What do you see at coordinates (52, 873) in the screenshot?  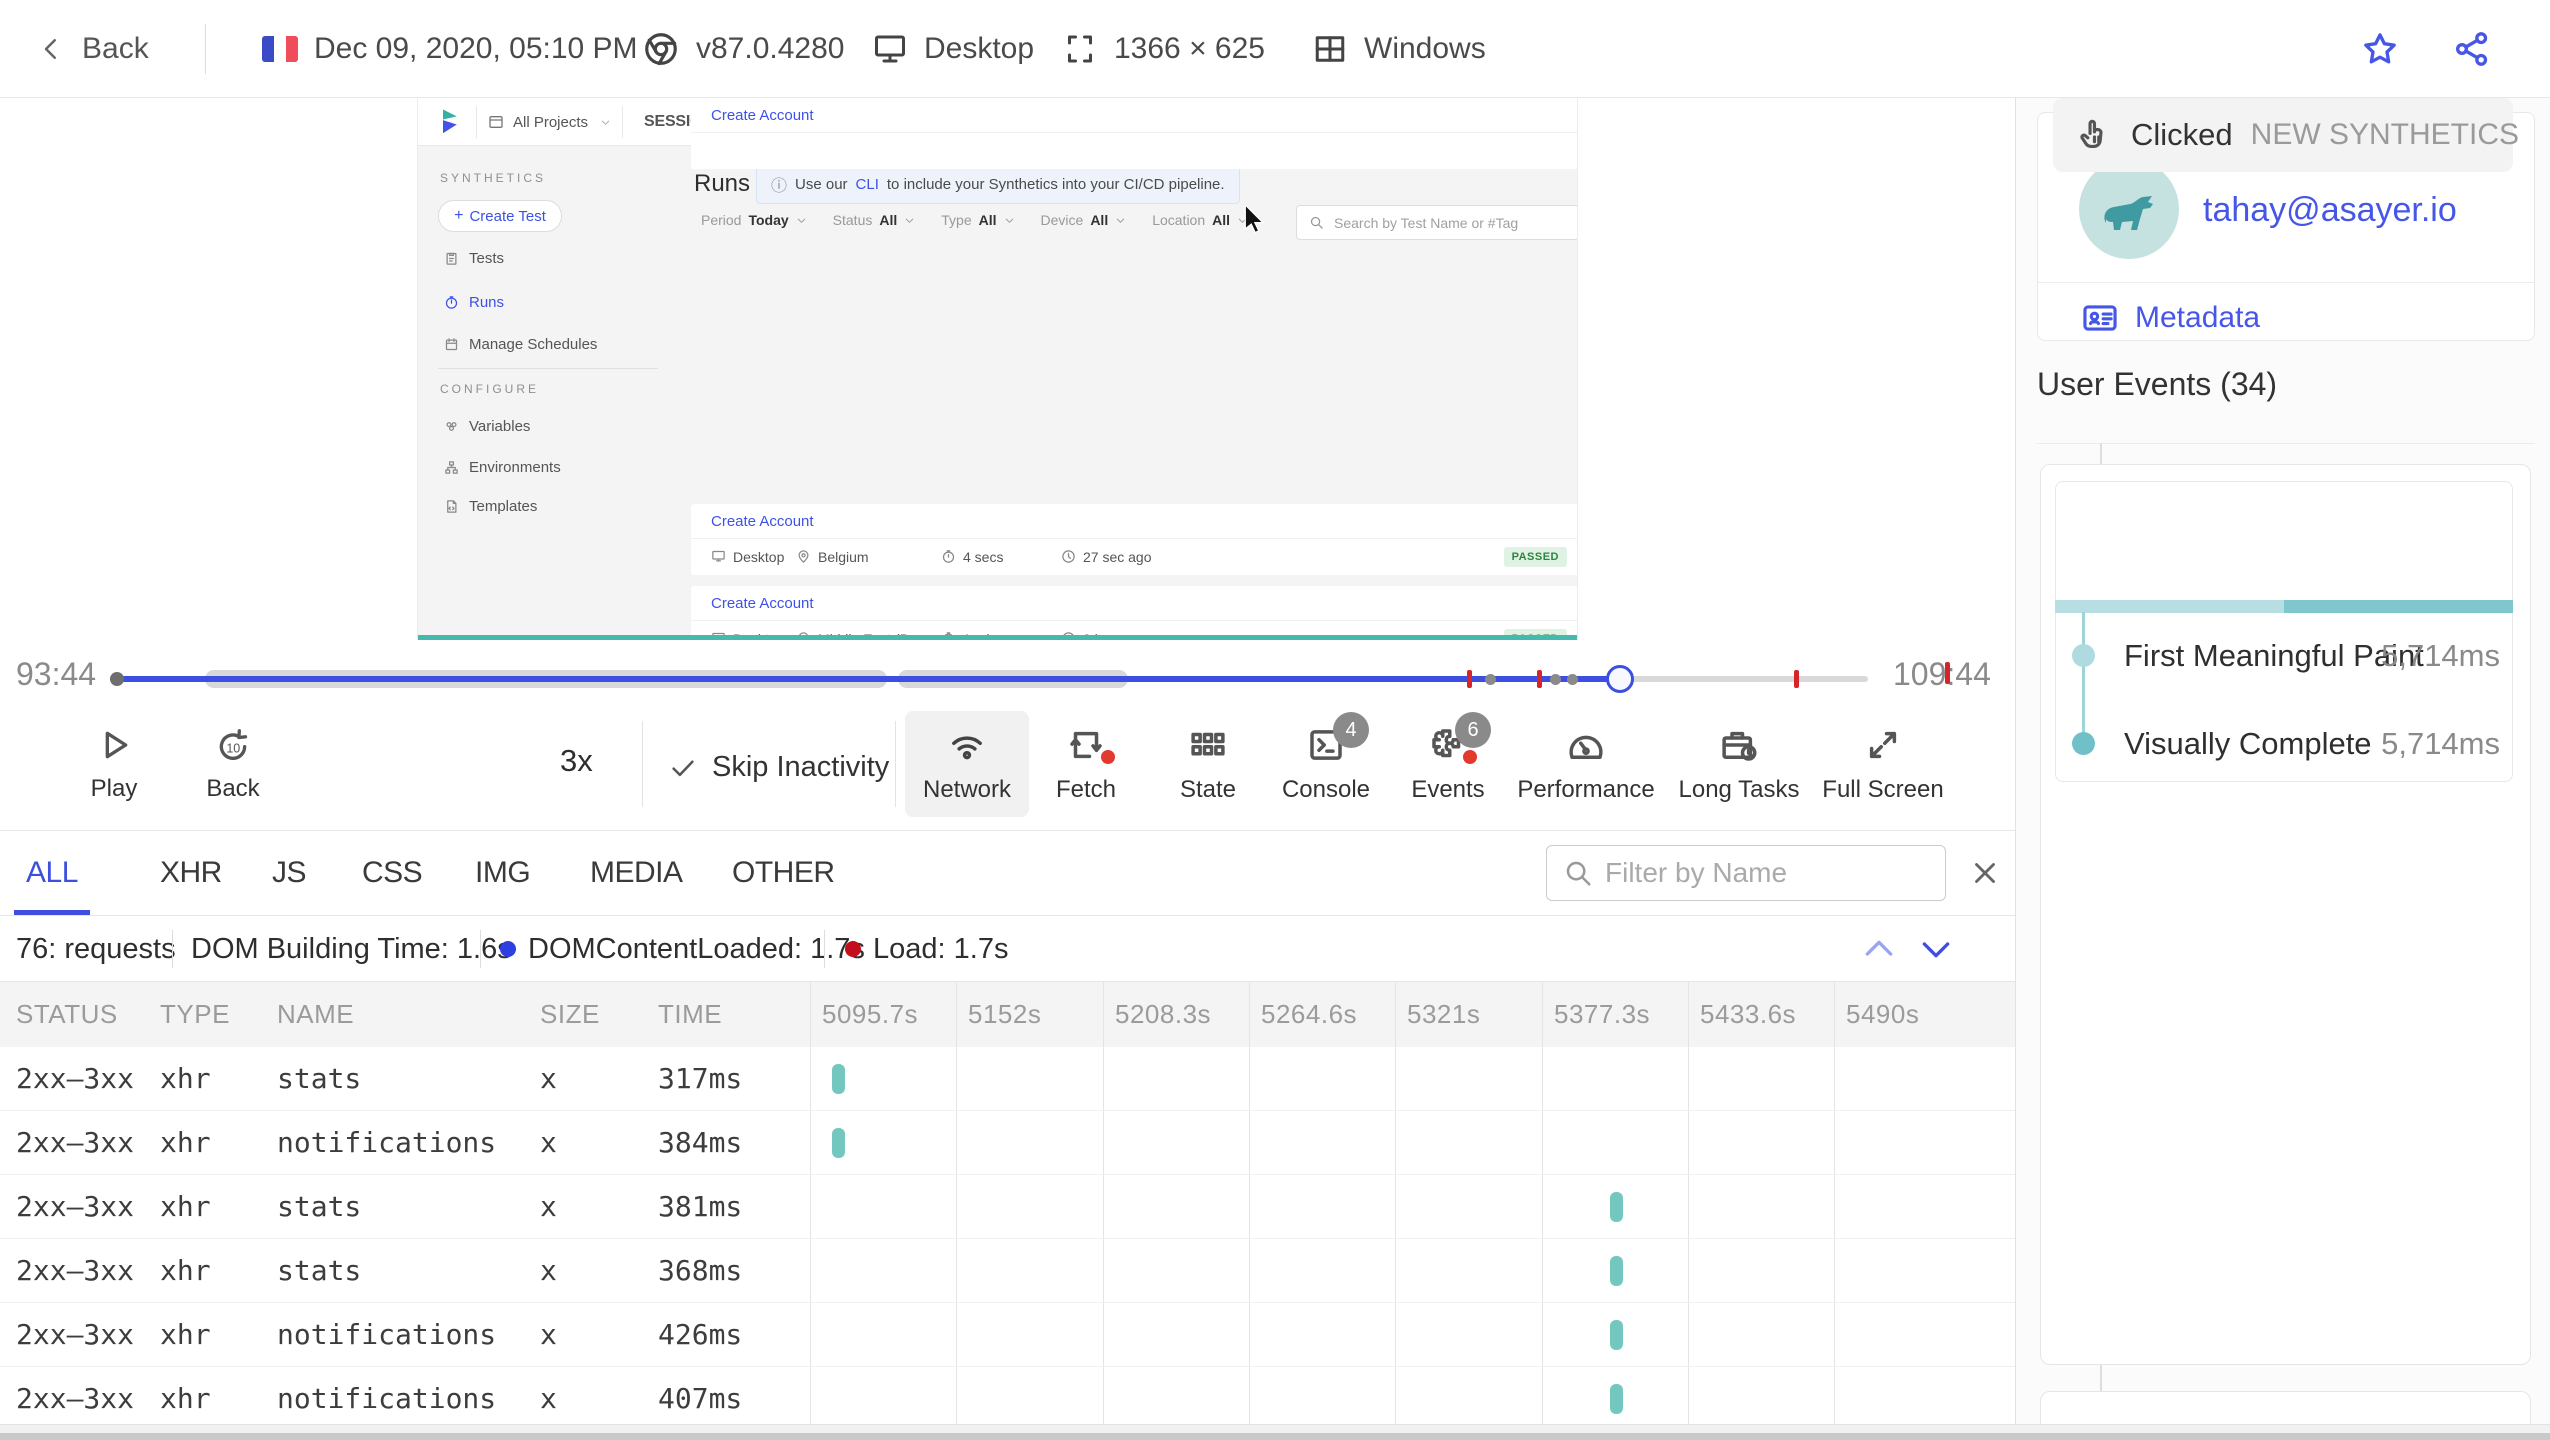 I see `tab-all: ALL` at bounding box center [52, 873].